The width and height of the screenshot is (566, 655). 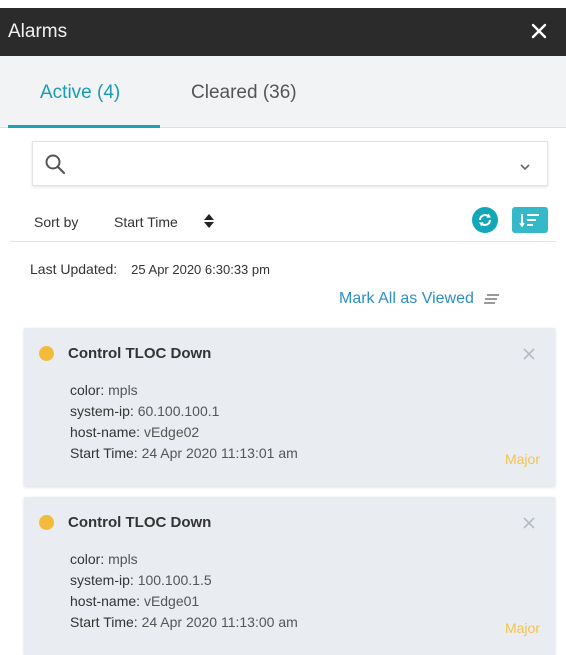 I want to click on alarm-field: host-name: vEdge01, so click(x=135, y=601).